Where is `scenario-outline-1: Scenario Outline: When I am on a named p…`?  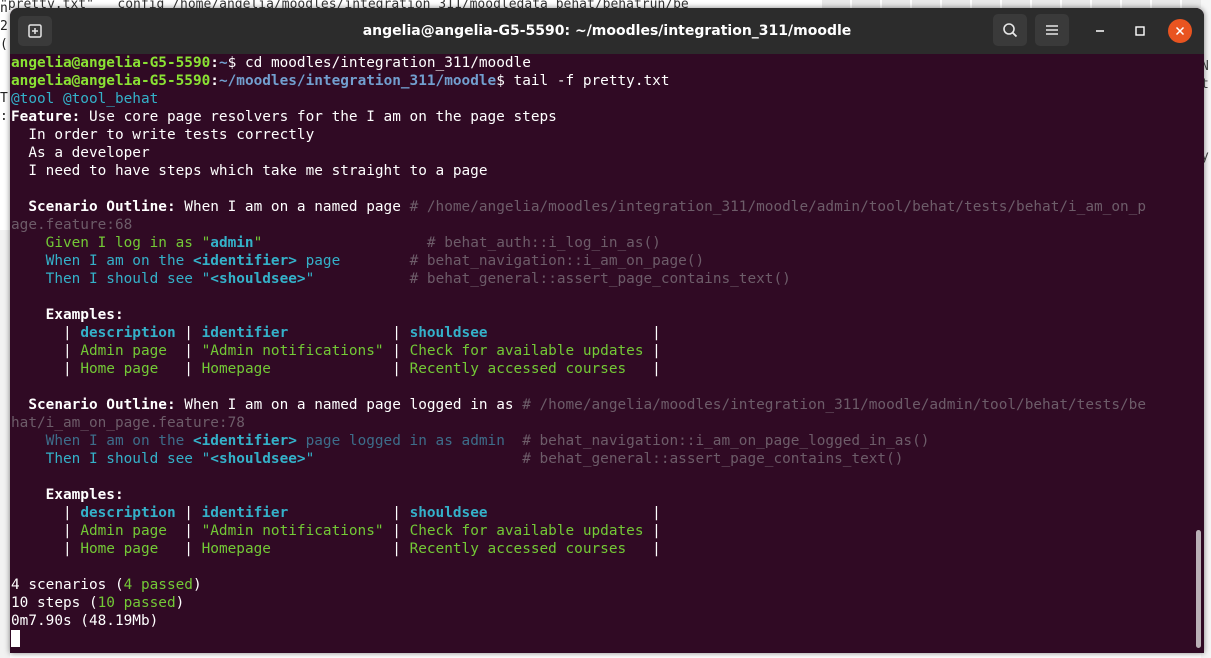 scenario-outline-1: Scenario Outline: When I am on a named p… is located at coordinates (578, 207).